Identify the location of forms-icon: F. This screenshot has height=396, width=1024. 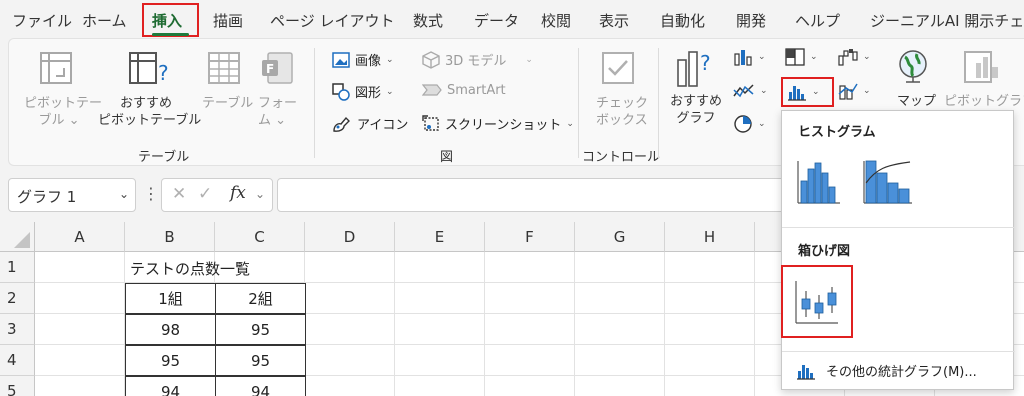
(277, 68).